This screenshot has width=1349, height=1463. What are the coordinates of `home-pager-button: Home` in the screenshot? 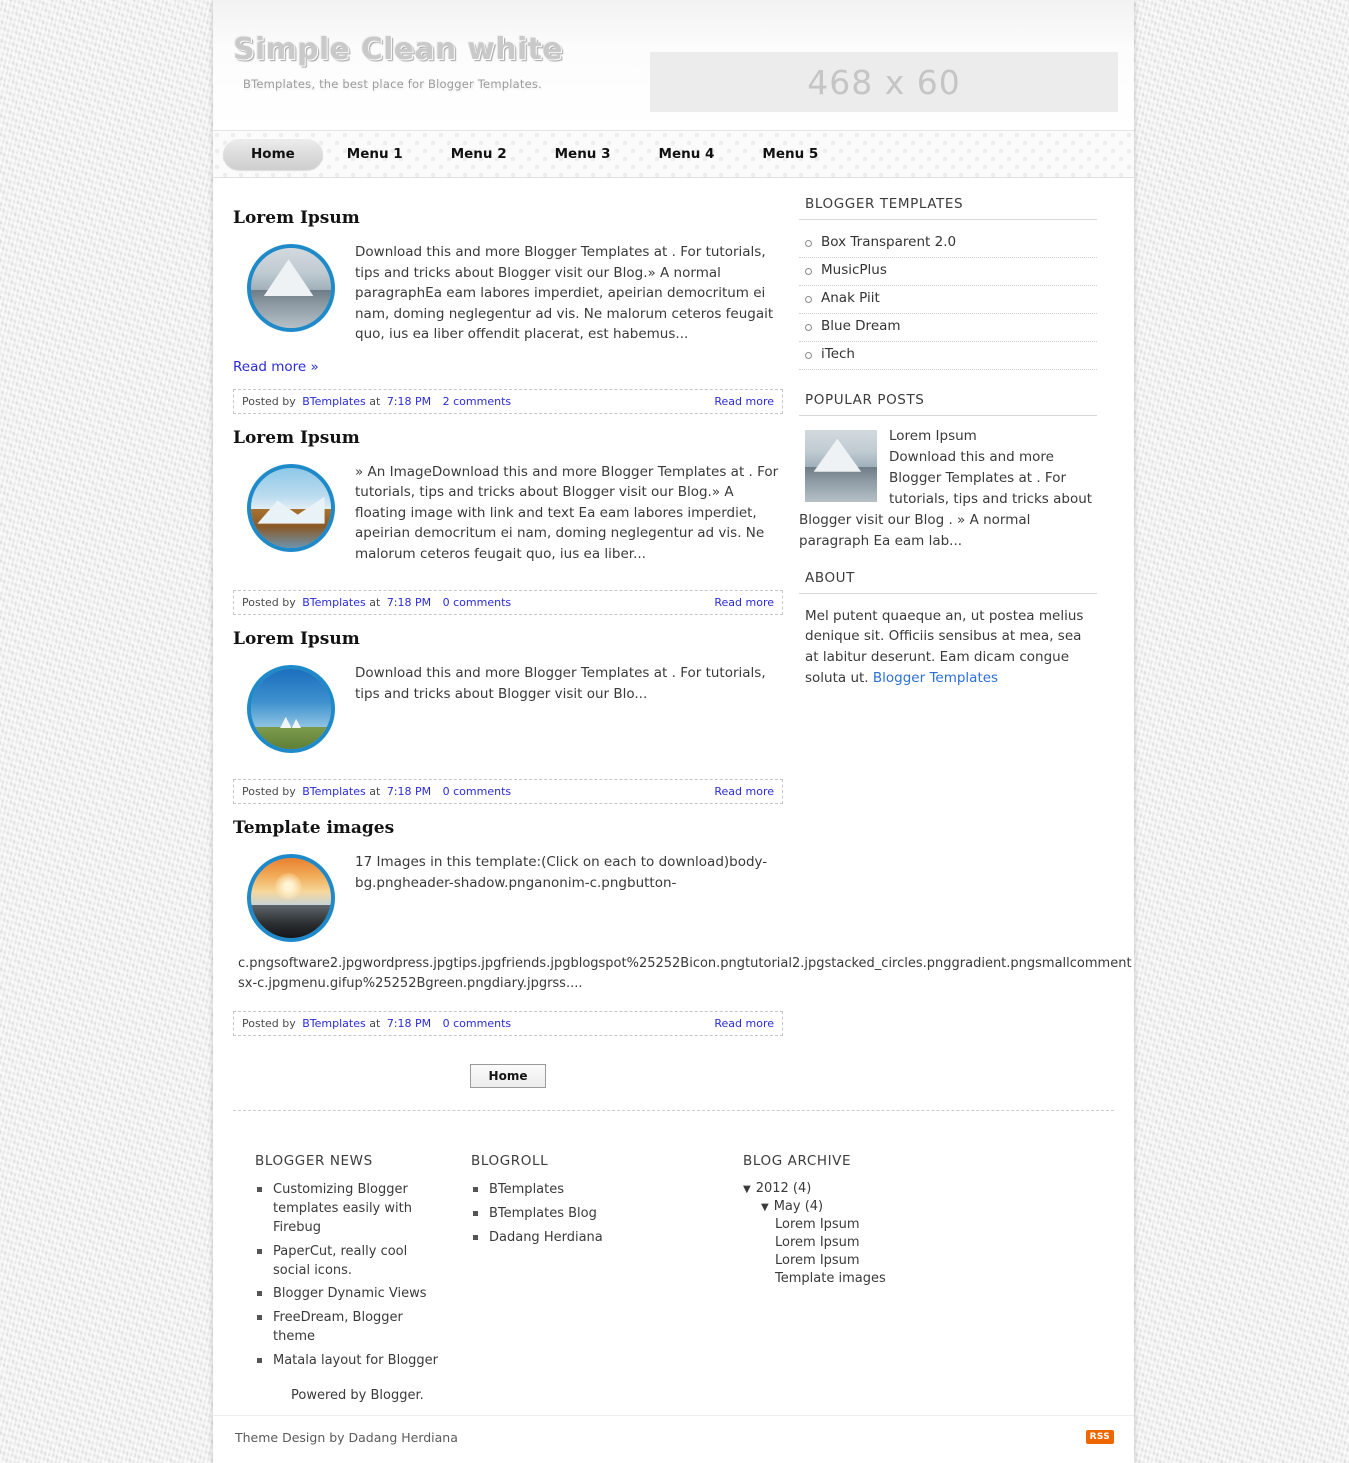 It's located at (508, 1076).